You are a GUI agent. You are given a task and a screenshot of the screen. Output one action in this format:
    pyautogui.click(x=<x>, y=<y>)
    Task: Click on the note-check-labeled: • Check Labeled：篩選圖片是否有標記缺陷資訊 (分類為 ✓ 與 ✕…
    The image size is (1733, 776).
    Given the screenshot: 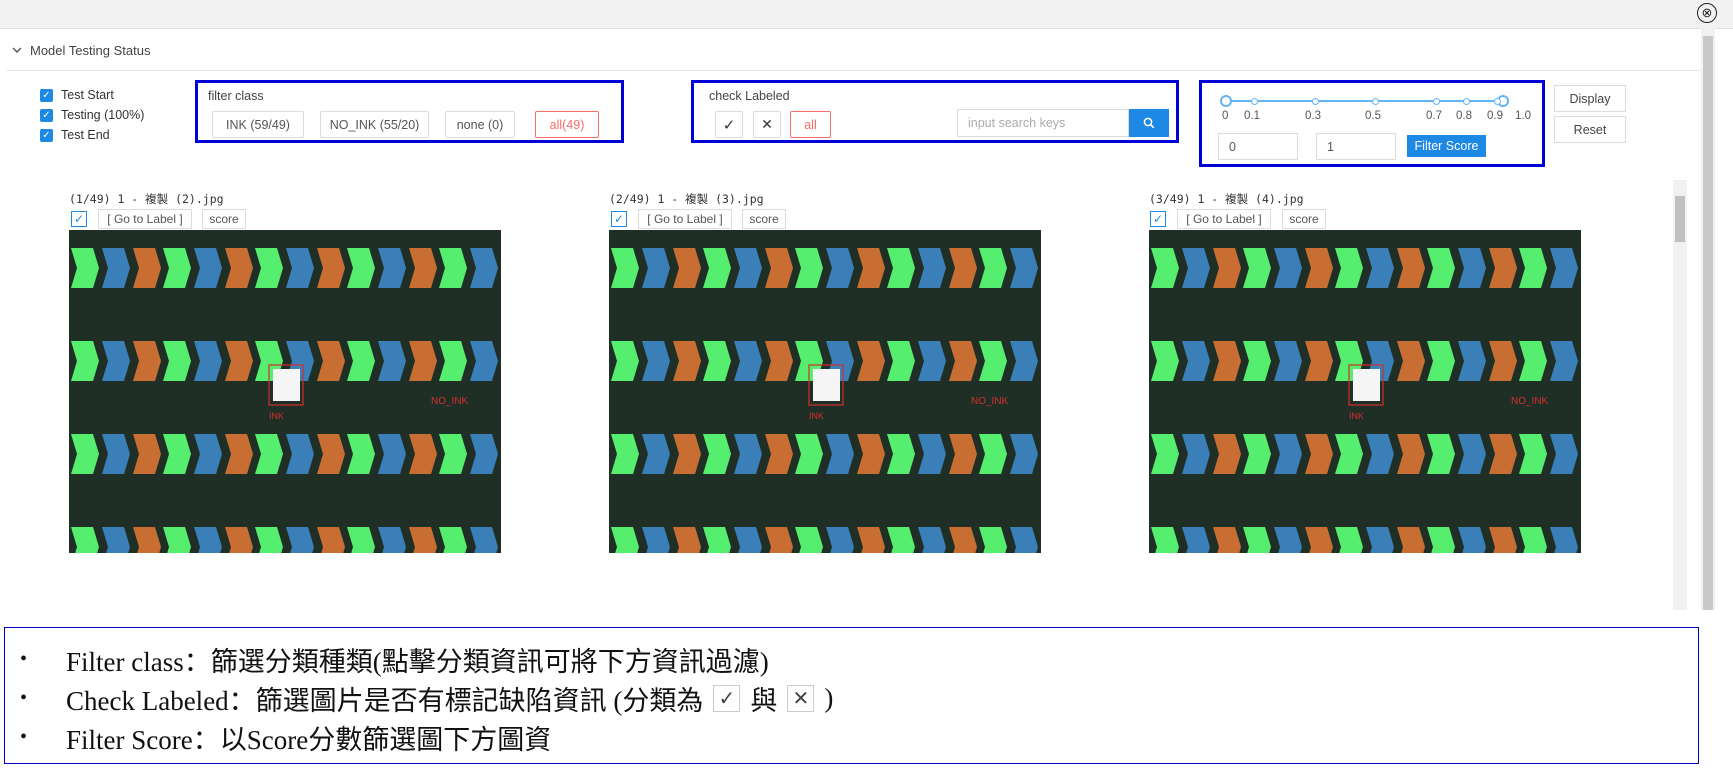 What is the action you would take?
    pyautogui.click(x=427, y=699)
    